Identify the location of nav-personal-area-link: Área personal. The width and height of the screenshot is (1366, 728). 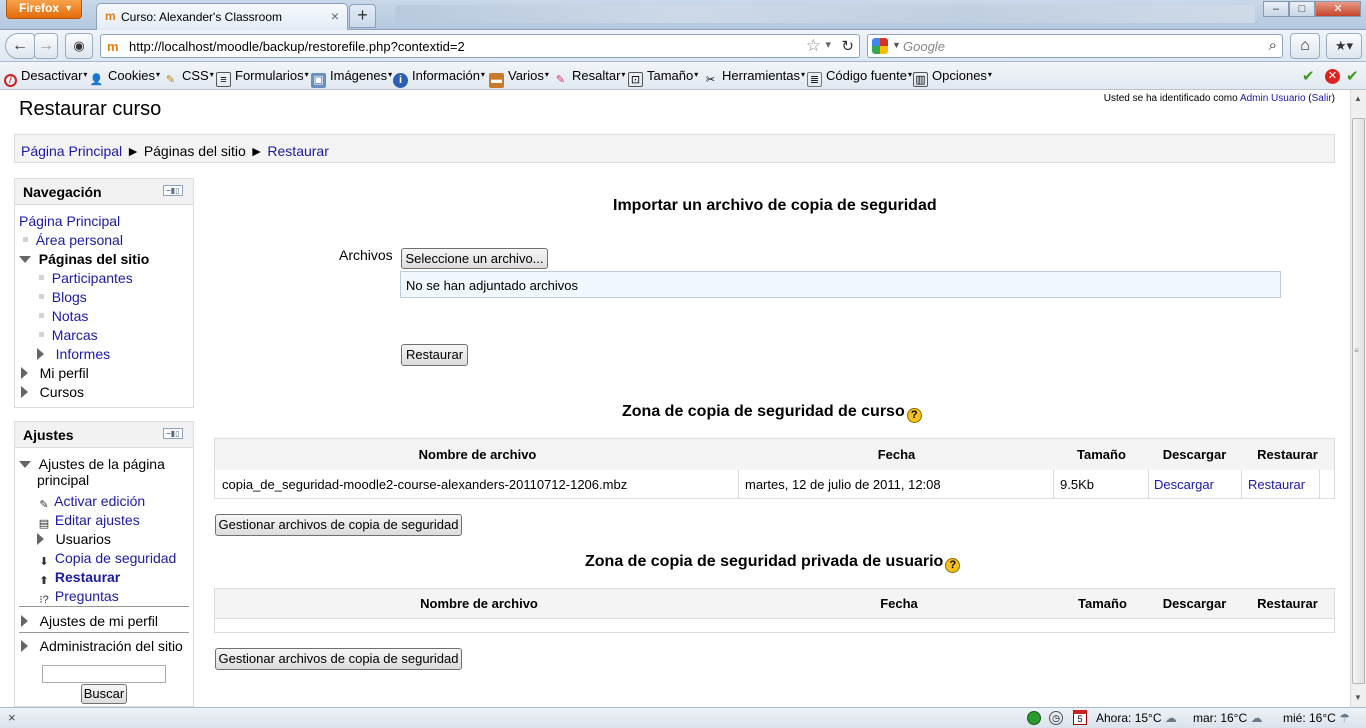
(79, 240).